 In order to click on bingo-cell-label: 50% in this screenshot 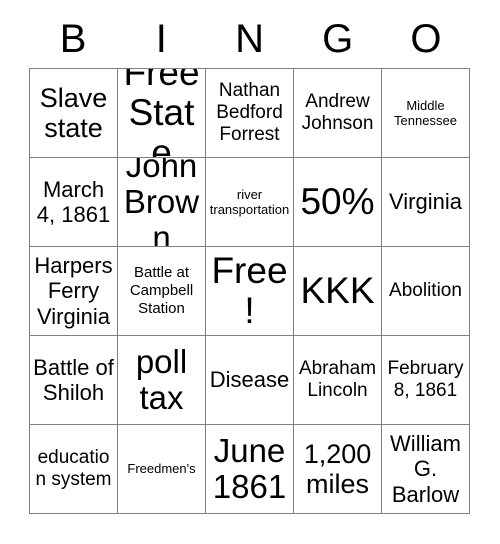, I will do `click(337, 202)`.